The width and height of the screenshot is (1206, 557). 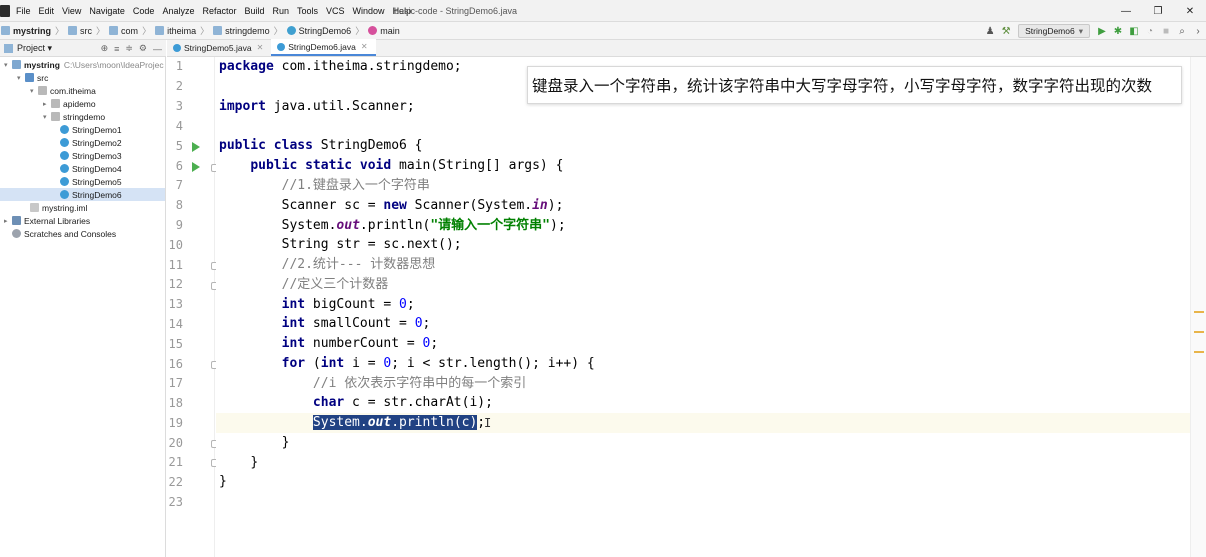 I want to click on tree-item-src: ▾ src, so click(x=32, y=77).